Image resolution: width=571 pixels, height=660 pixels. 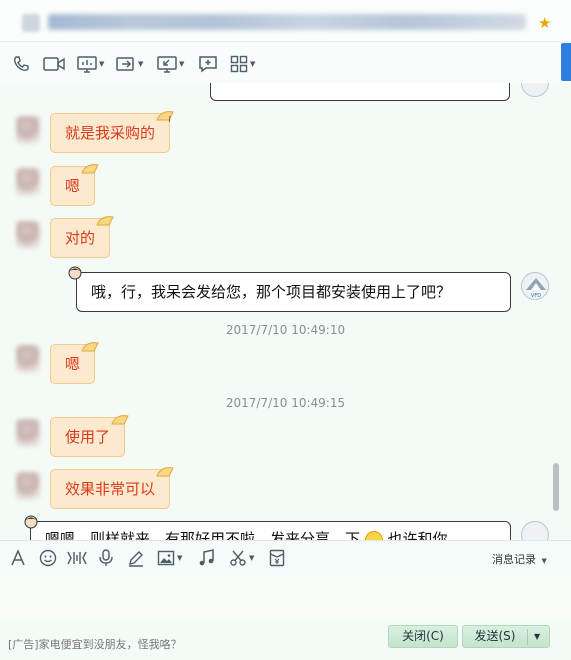 I want to click on message-bubble-incoming: 对的, so click(x=82, y=237).